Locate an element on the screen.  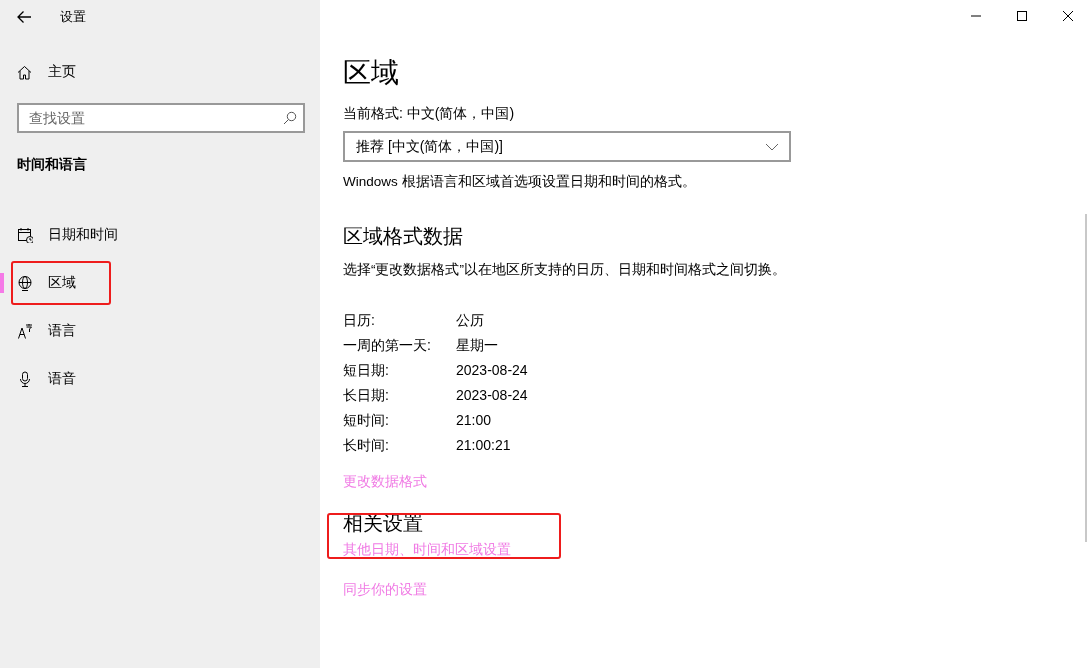
section-description: 选择“更改数据格式”以在地区所支持的日历、日期和时间格式之间切换。 is located at coordinates (565, 270).